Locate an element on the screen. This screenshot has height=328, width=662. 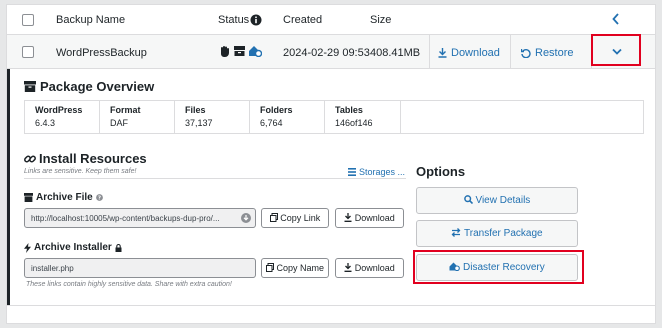
storages-icon is located at coordinates (352, 172).